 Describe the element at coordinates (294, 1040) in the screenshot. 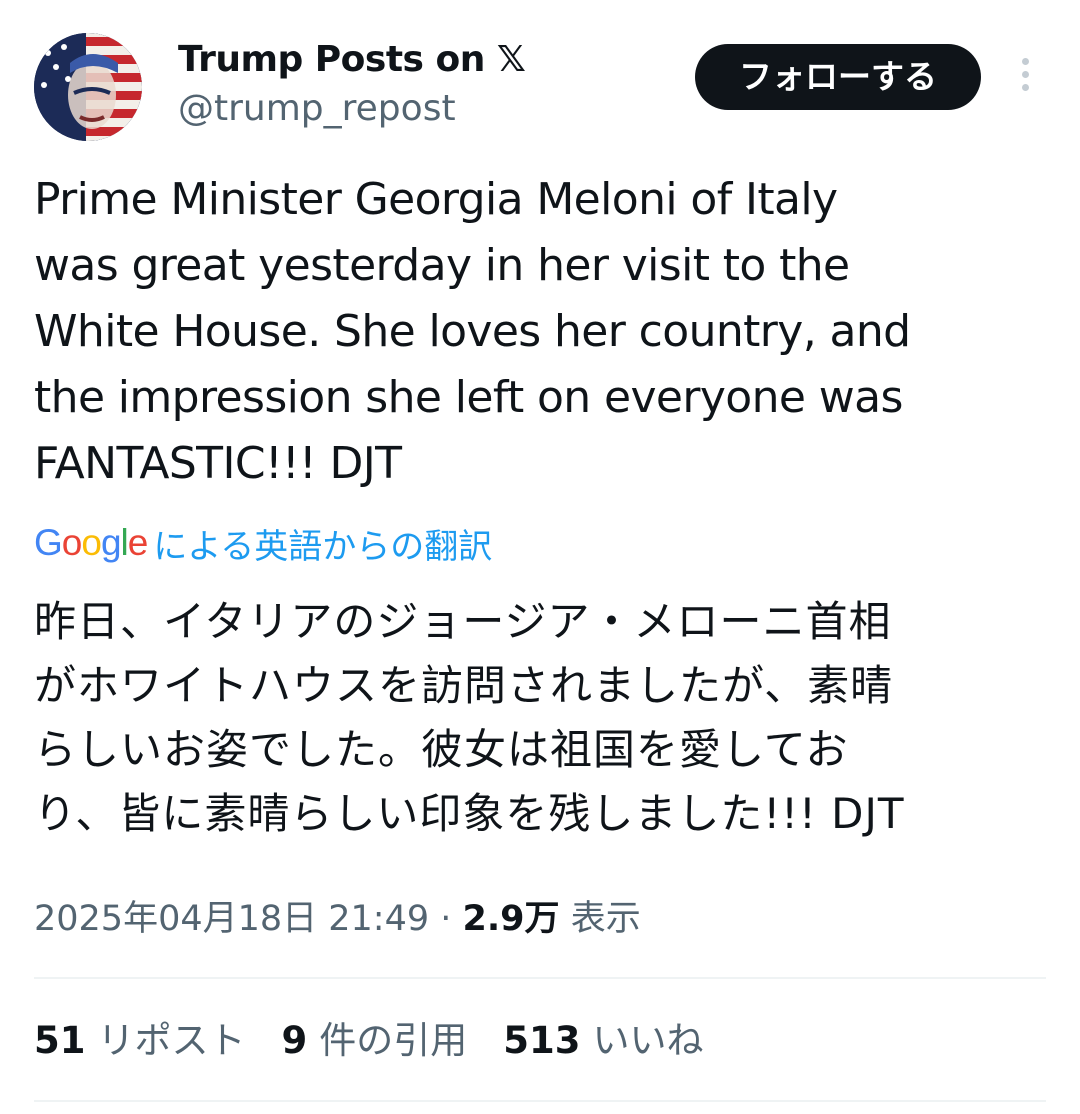

I see `quotes-count: 9` at that location.